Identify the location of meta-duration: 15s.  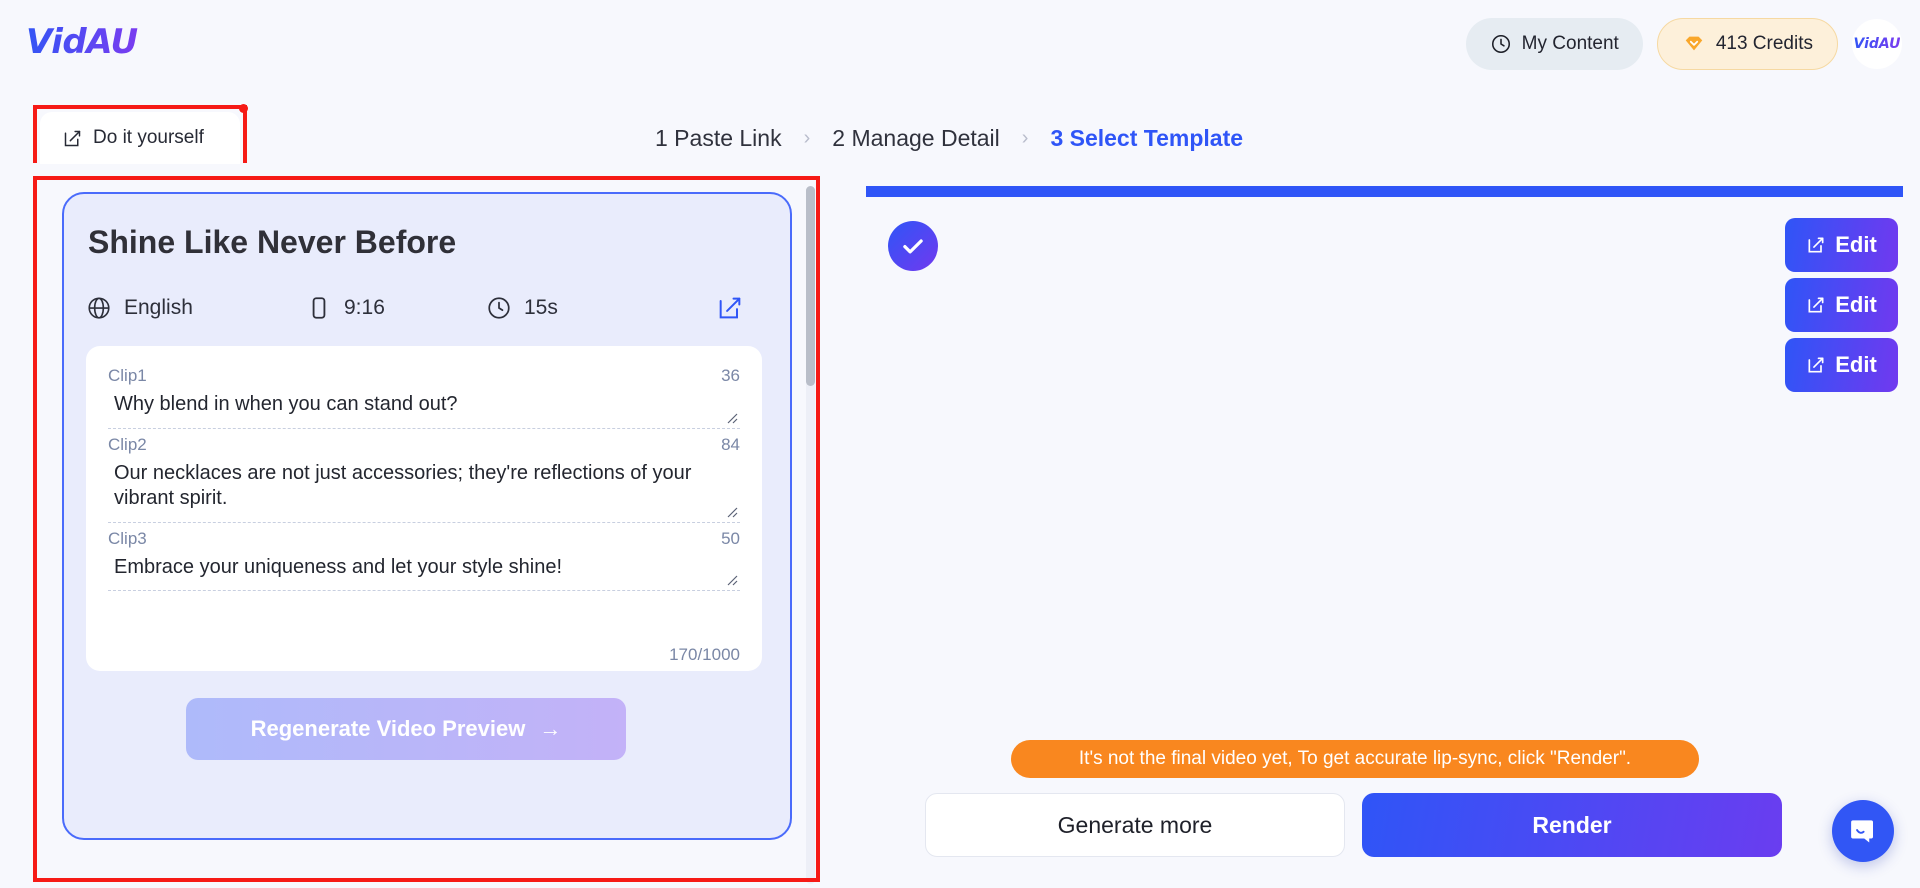
(576, 308).